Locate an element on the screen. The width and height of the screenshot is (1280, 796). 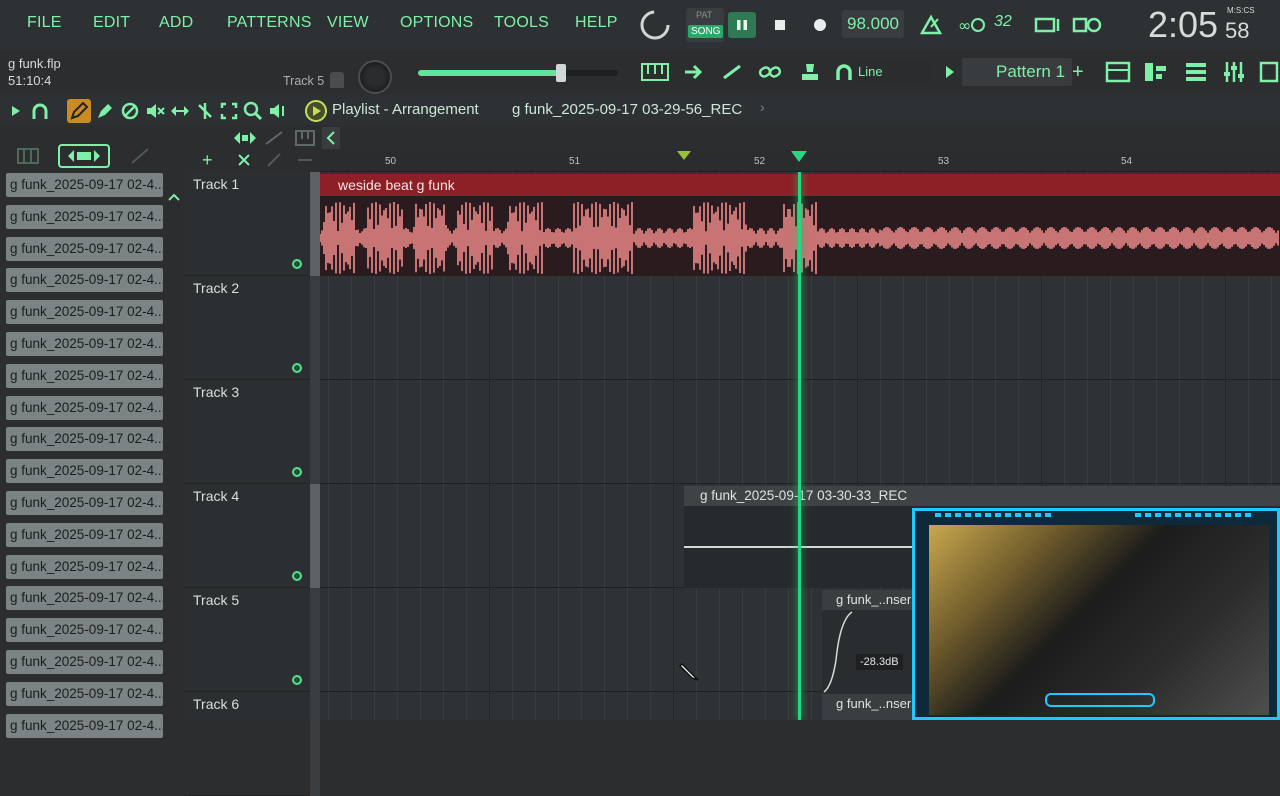
track-header-2: Track 2 is located at coordinates (252, 328).